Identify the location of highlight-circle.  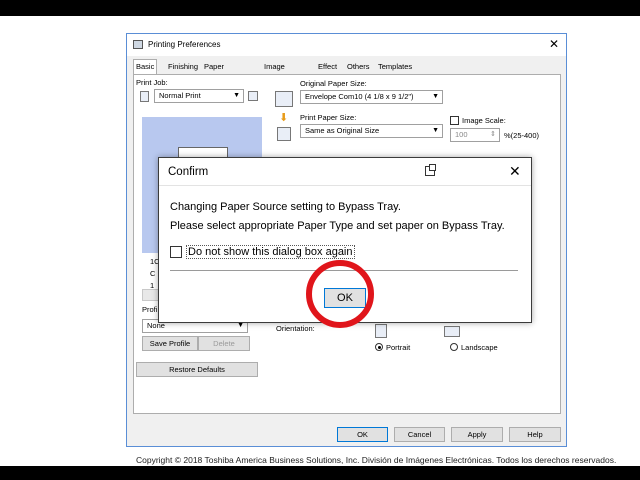
(340, 294).